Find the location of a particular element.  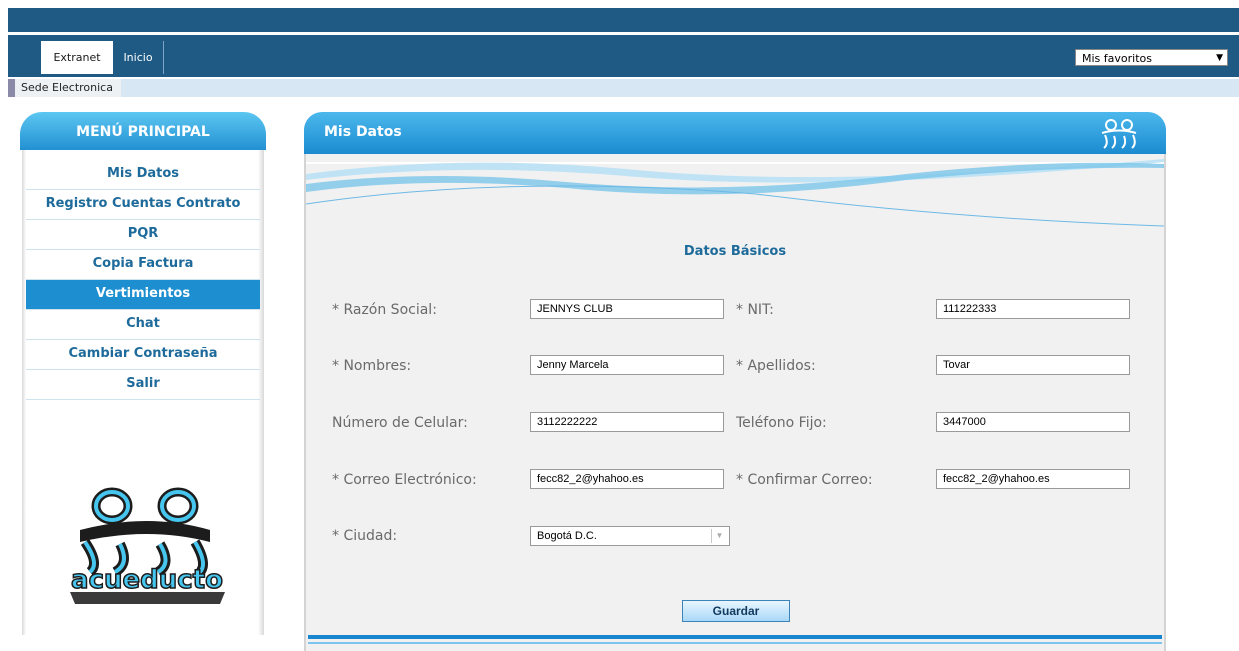

telefono-label: Teléfono Fijo: is located at coordinates (781, 423).